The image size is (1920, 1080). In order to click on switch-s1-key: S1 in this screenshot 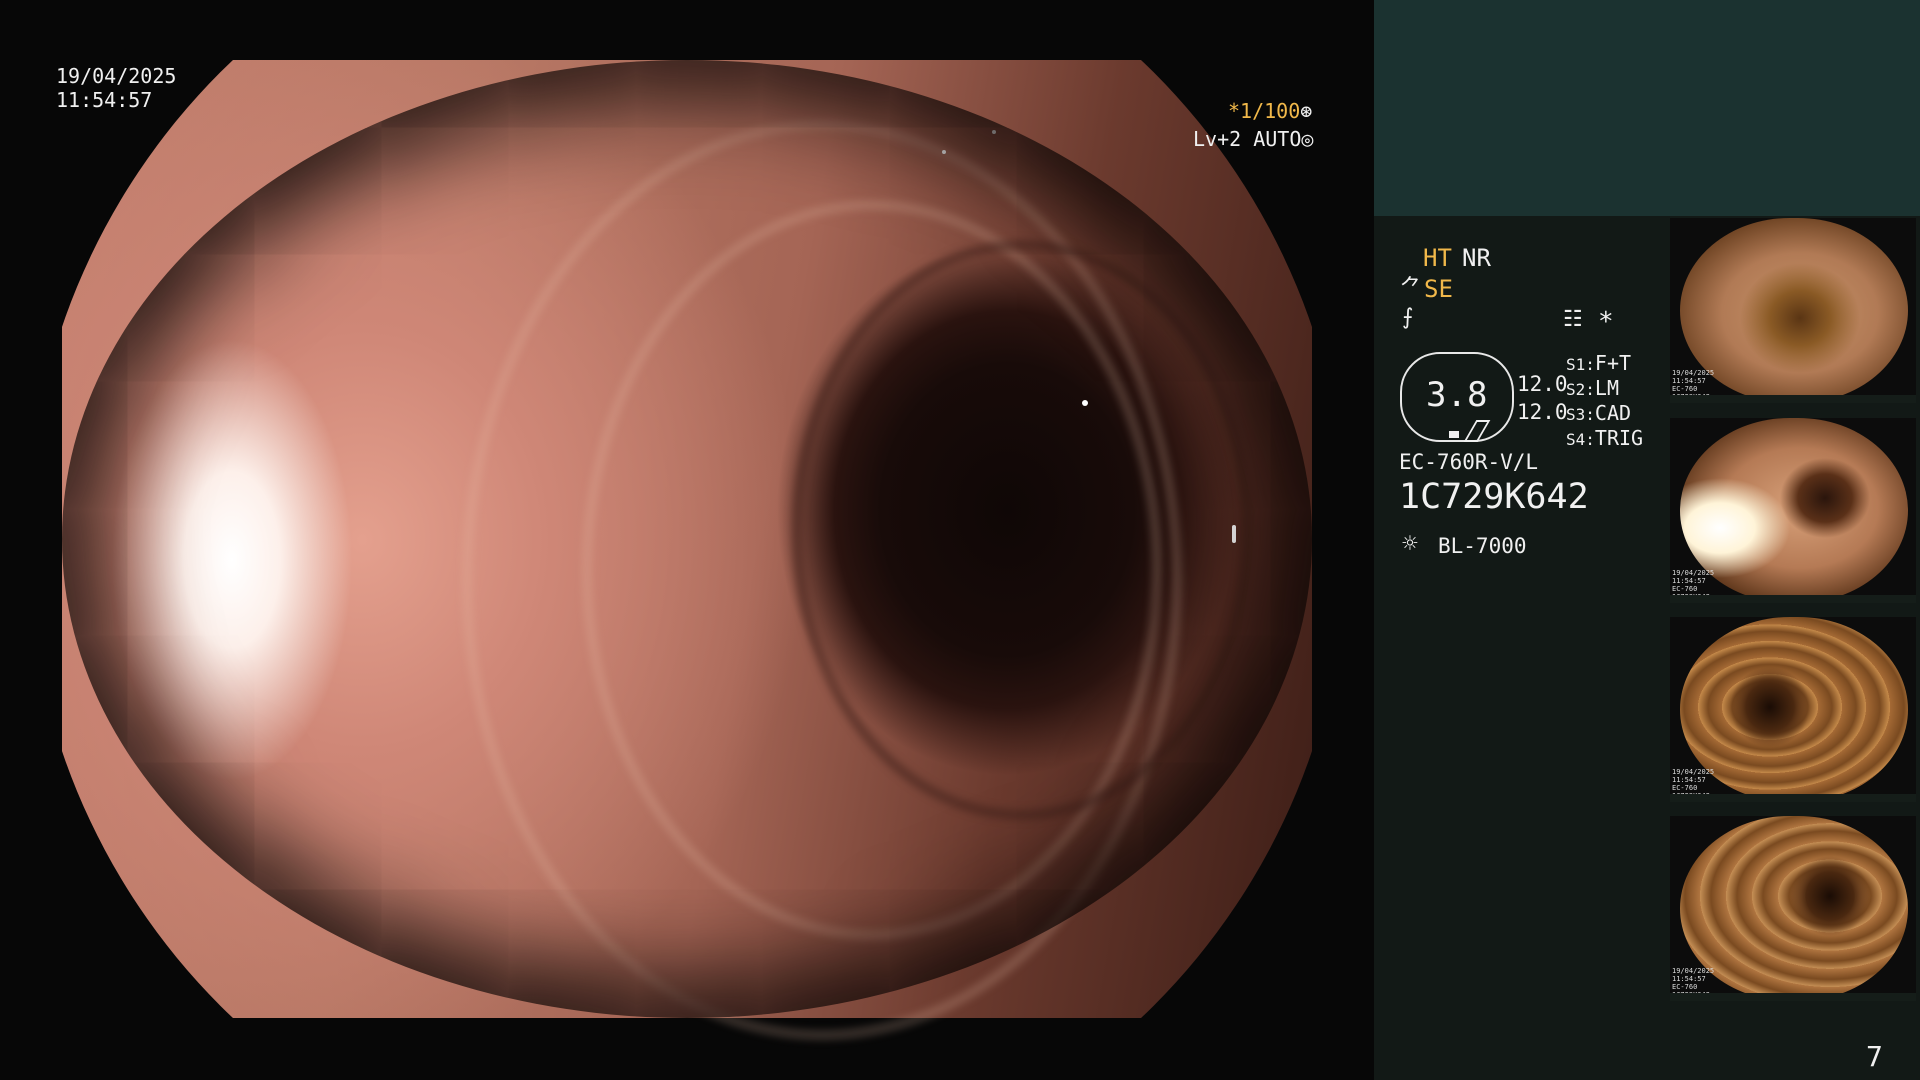, I will do `click(1576, 364)`.